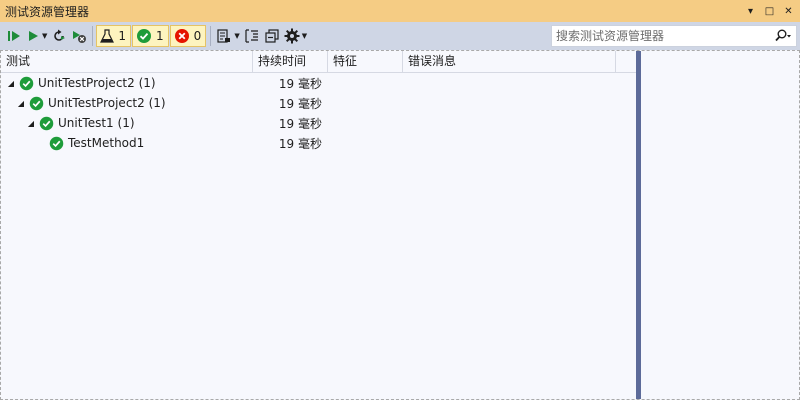 Image resolution: width=800 pixels, height=400 pixels. I want to click on run-all-icon, so click(14, 36).